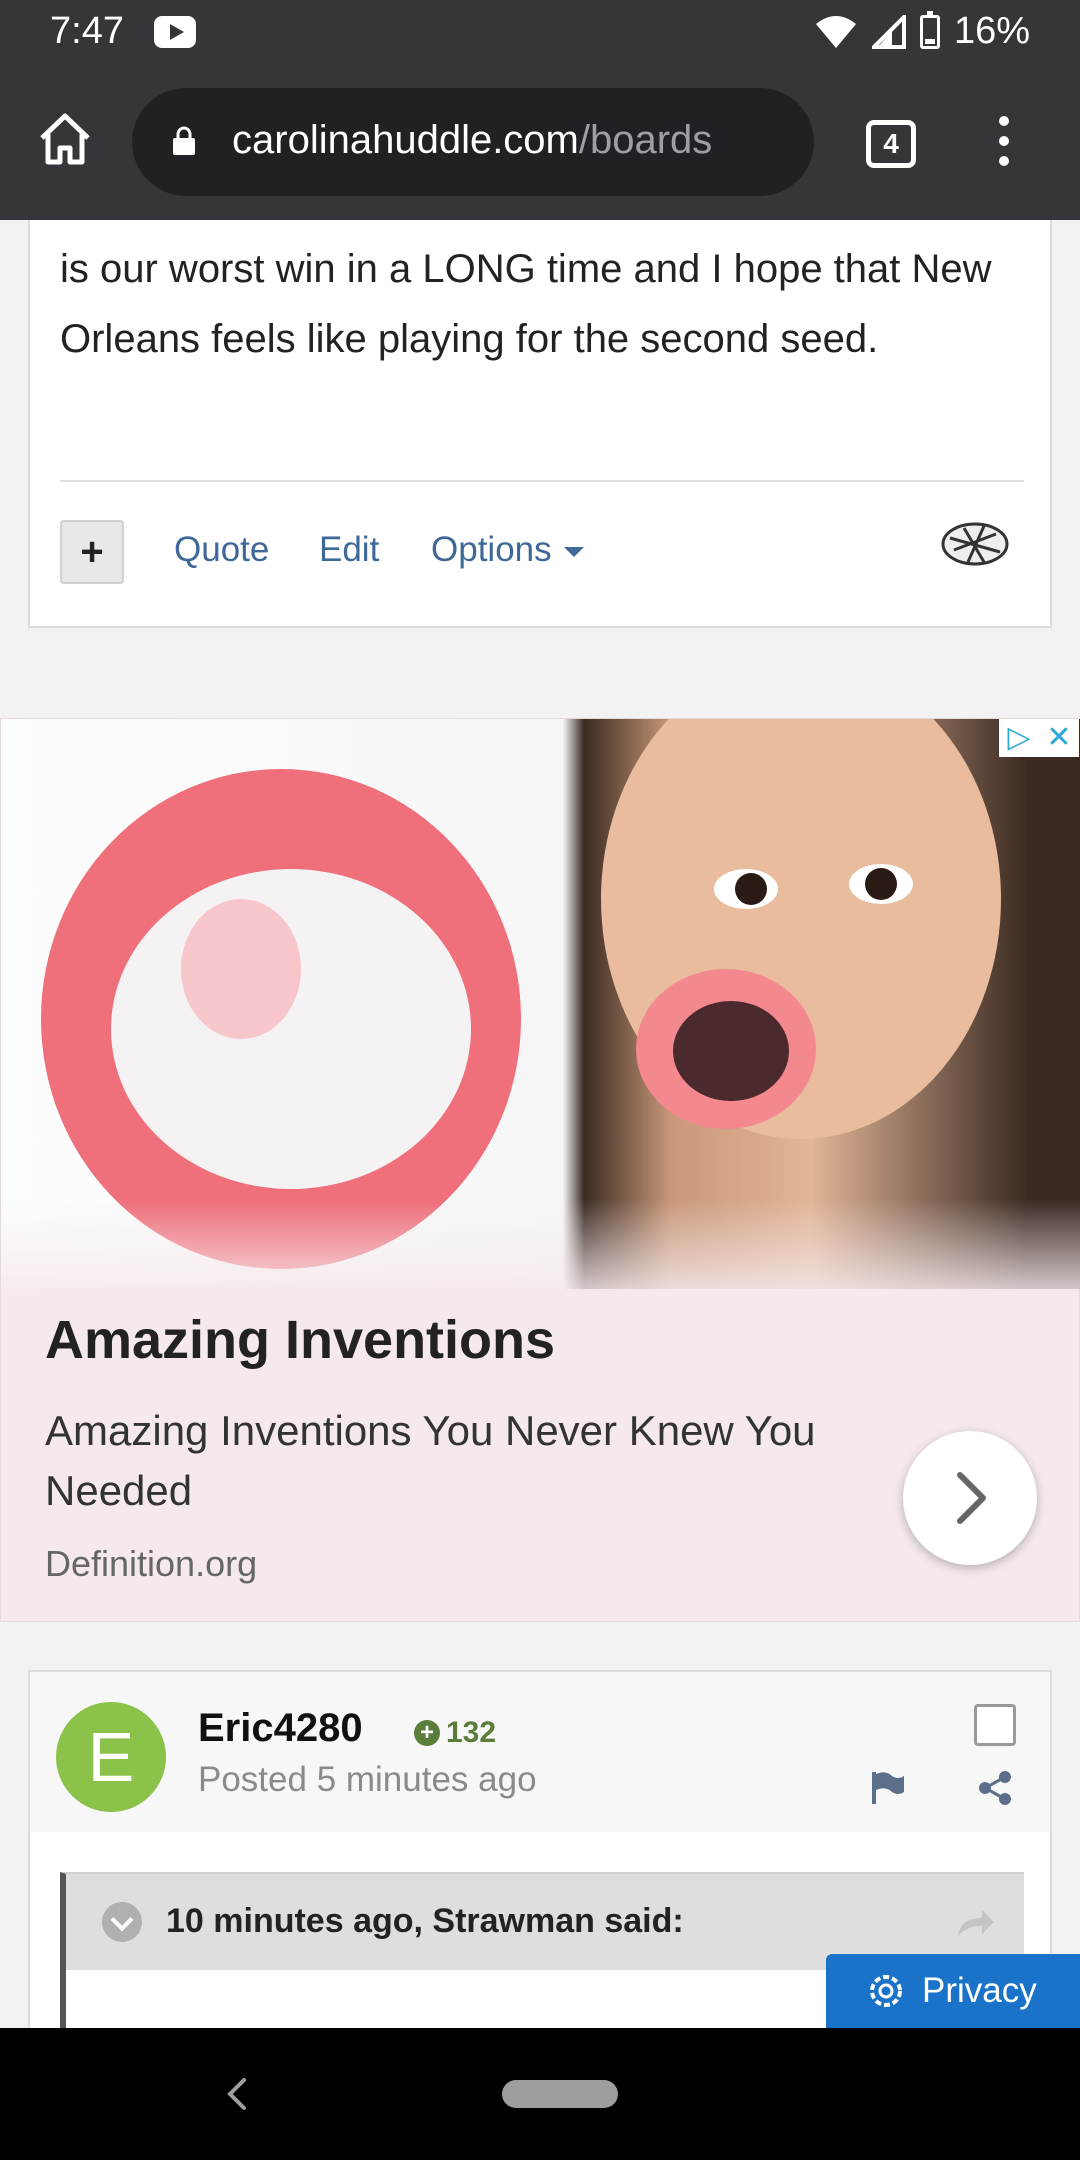 The image size is (1080, 2160). I want to click on username: Eric4280, so click(280, 1728).